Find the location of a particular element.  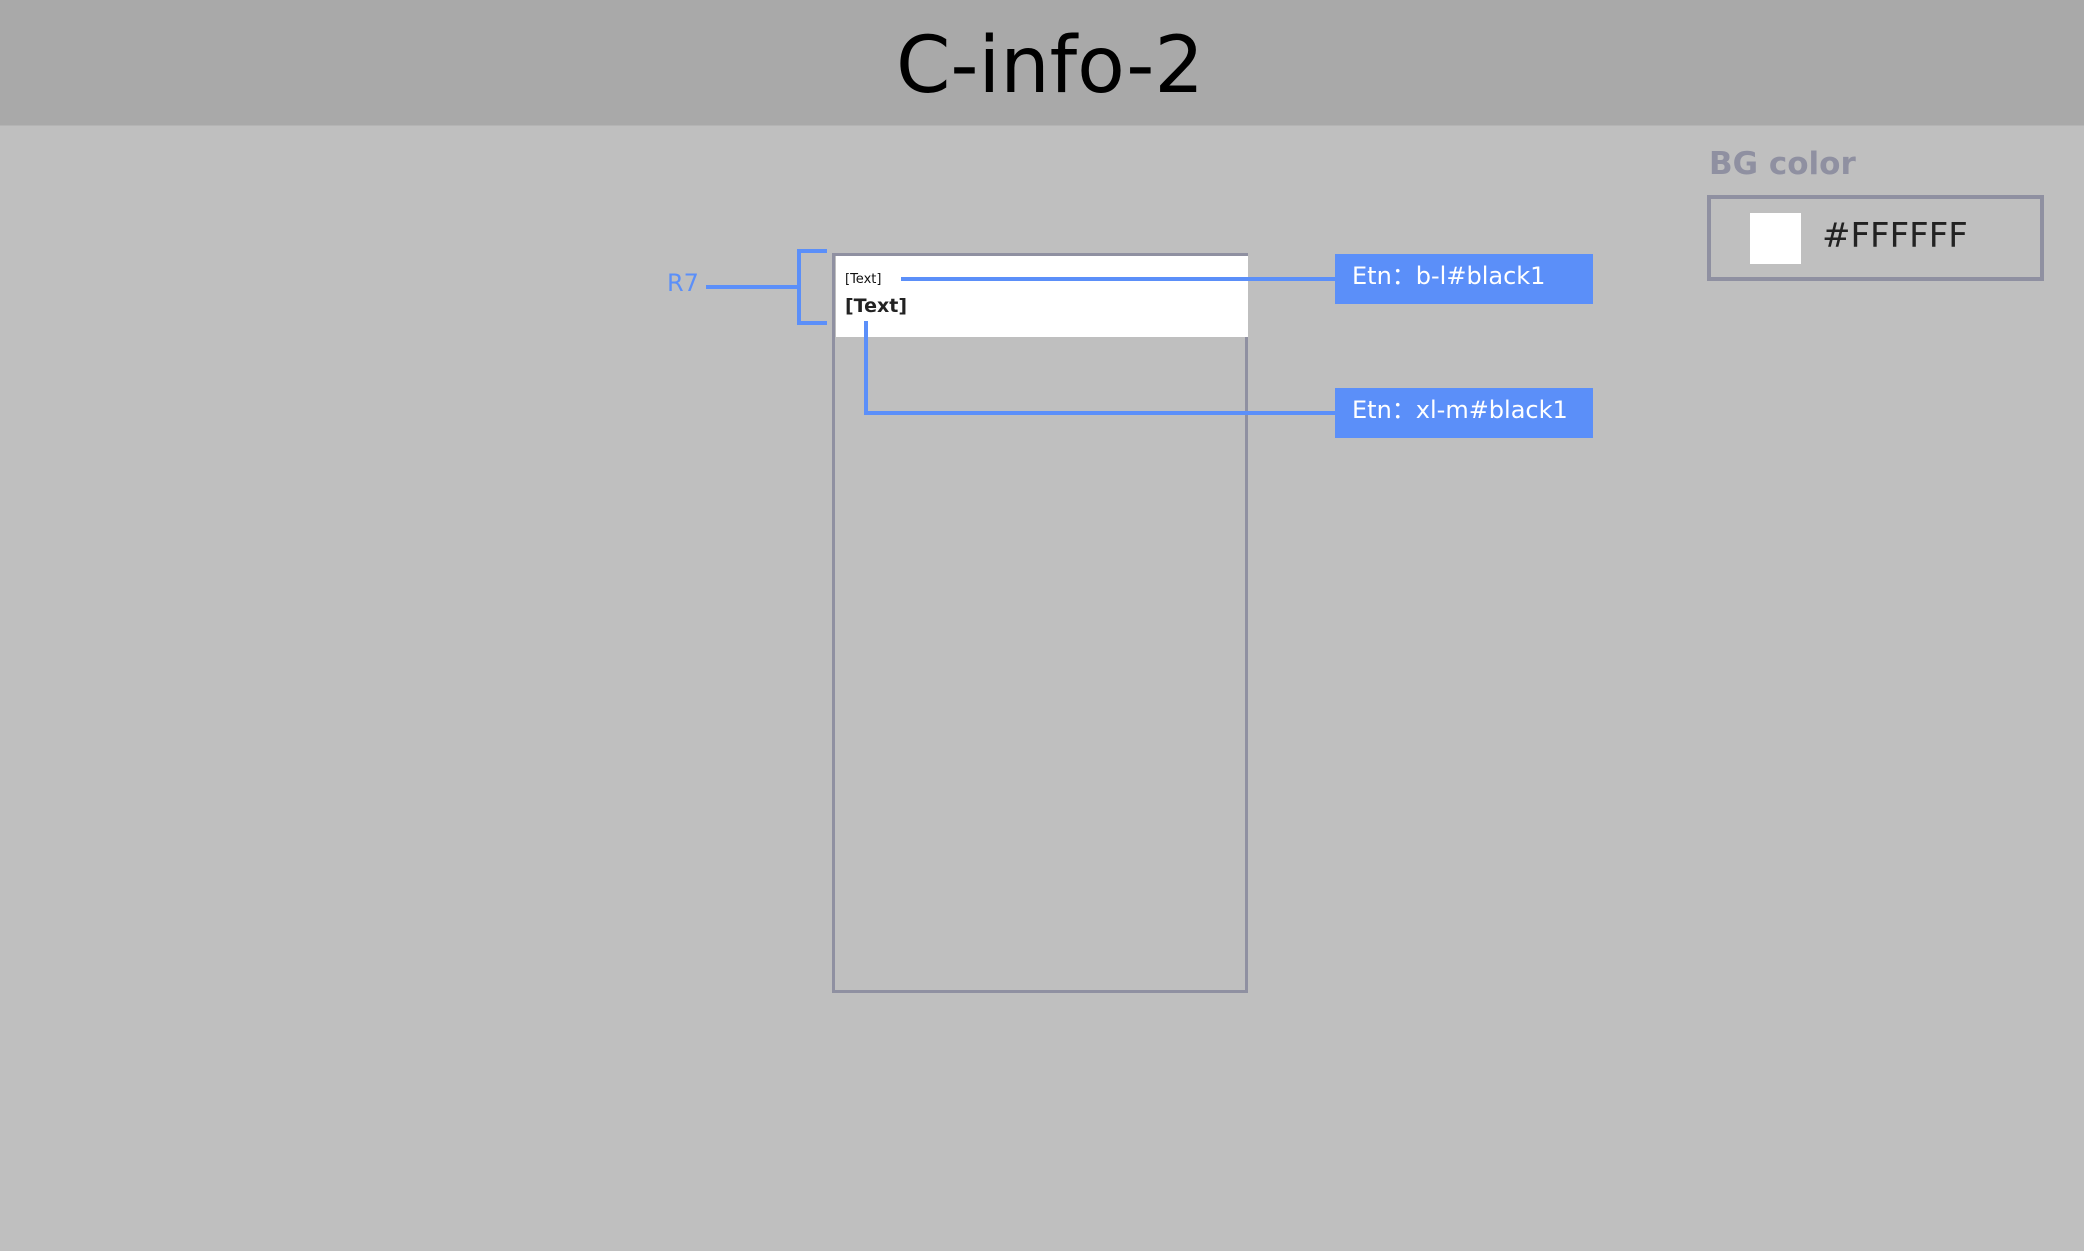

bg-color-title: BG color is located at coordinates (1782, 164).